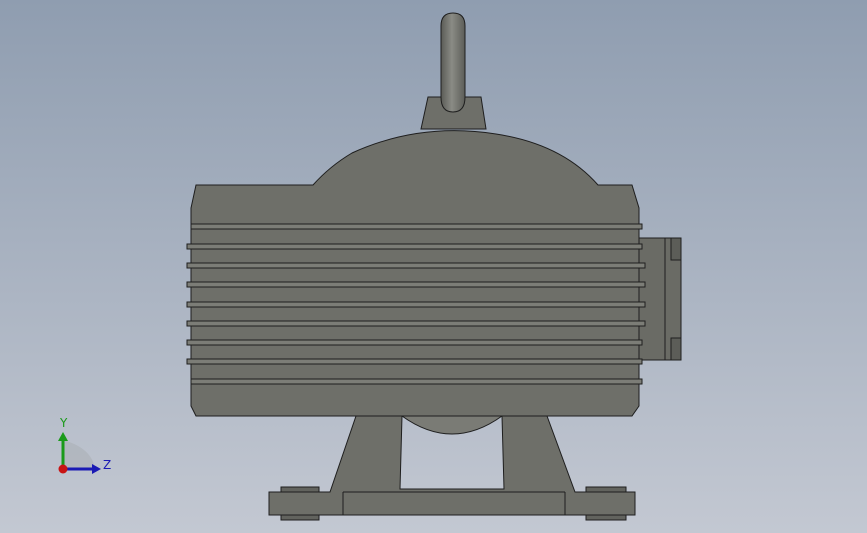  What do you see at coordinates (107, 465) in the screenshot?
I see `z-axis-label: Z` at bounding box center [107, 465].